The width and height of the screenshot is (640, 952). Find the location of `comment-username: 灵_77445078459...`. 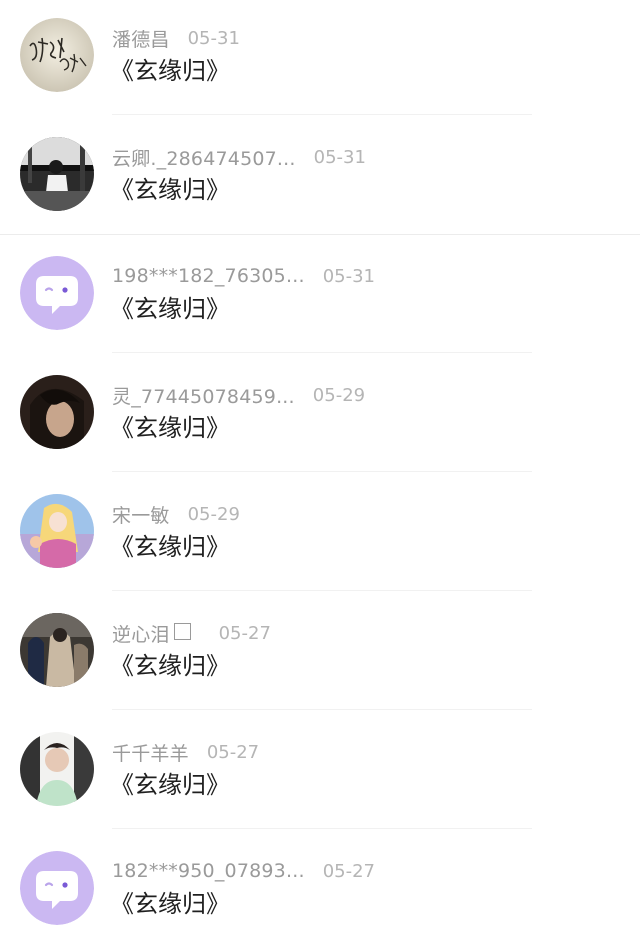

comment-username: 灵_77445078459... is located at coordinates (203, 395).